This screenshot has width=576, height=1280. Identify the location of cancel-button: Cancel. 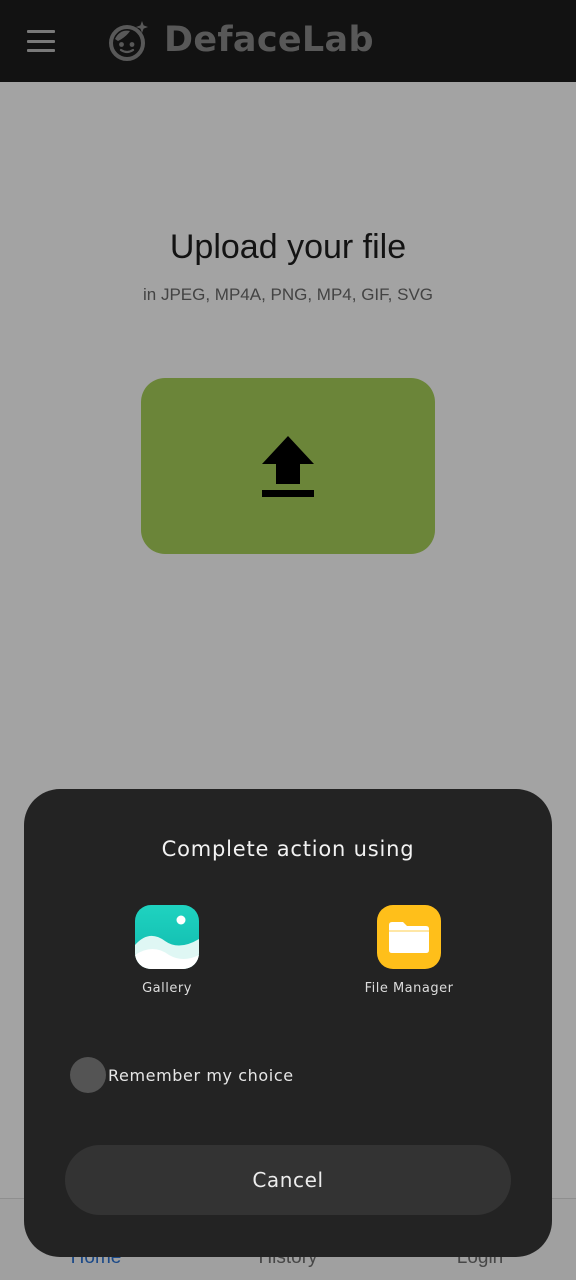
(288, 1180).